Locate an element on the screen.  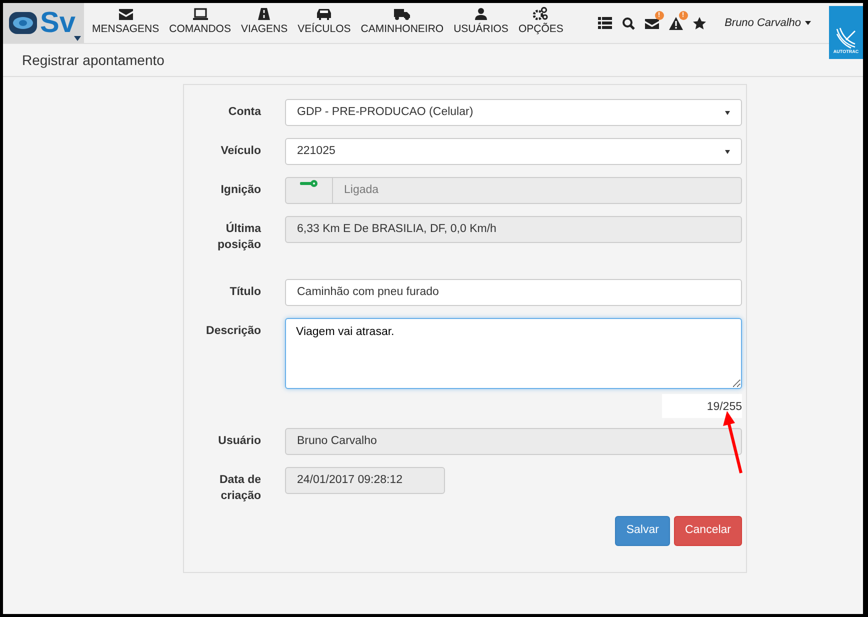
list-icon is located at coordinates (605, 23).